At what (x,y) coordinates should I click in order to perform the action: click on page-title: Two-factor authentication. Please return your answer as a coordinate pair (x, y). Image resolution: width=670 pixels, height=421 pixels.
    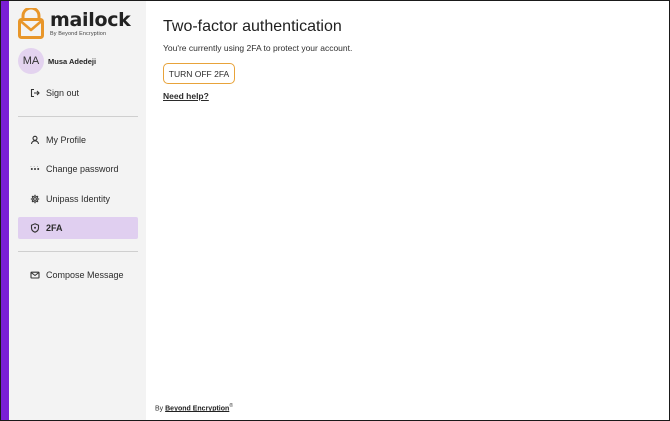
    Looking at the image, I should click on (252, 26).